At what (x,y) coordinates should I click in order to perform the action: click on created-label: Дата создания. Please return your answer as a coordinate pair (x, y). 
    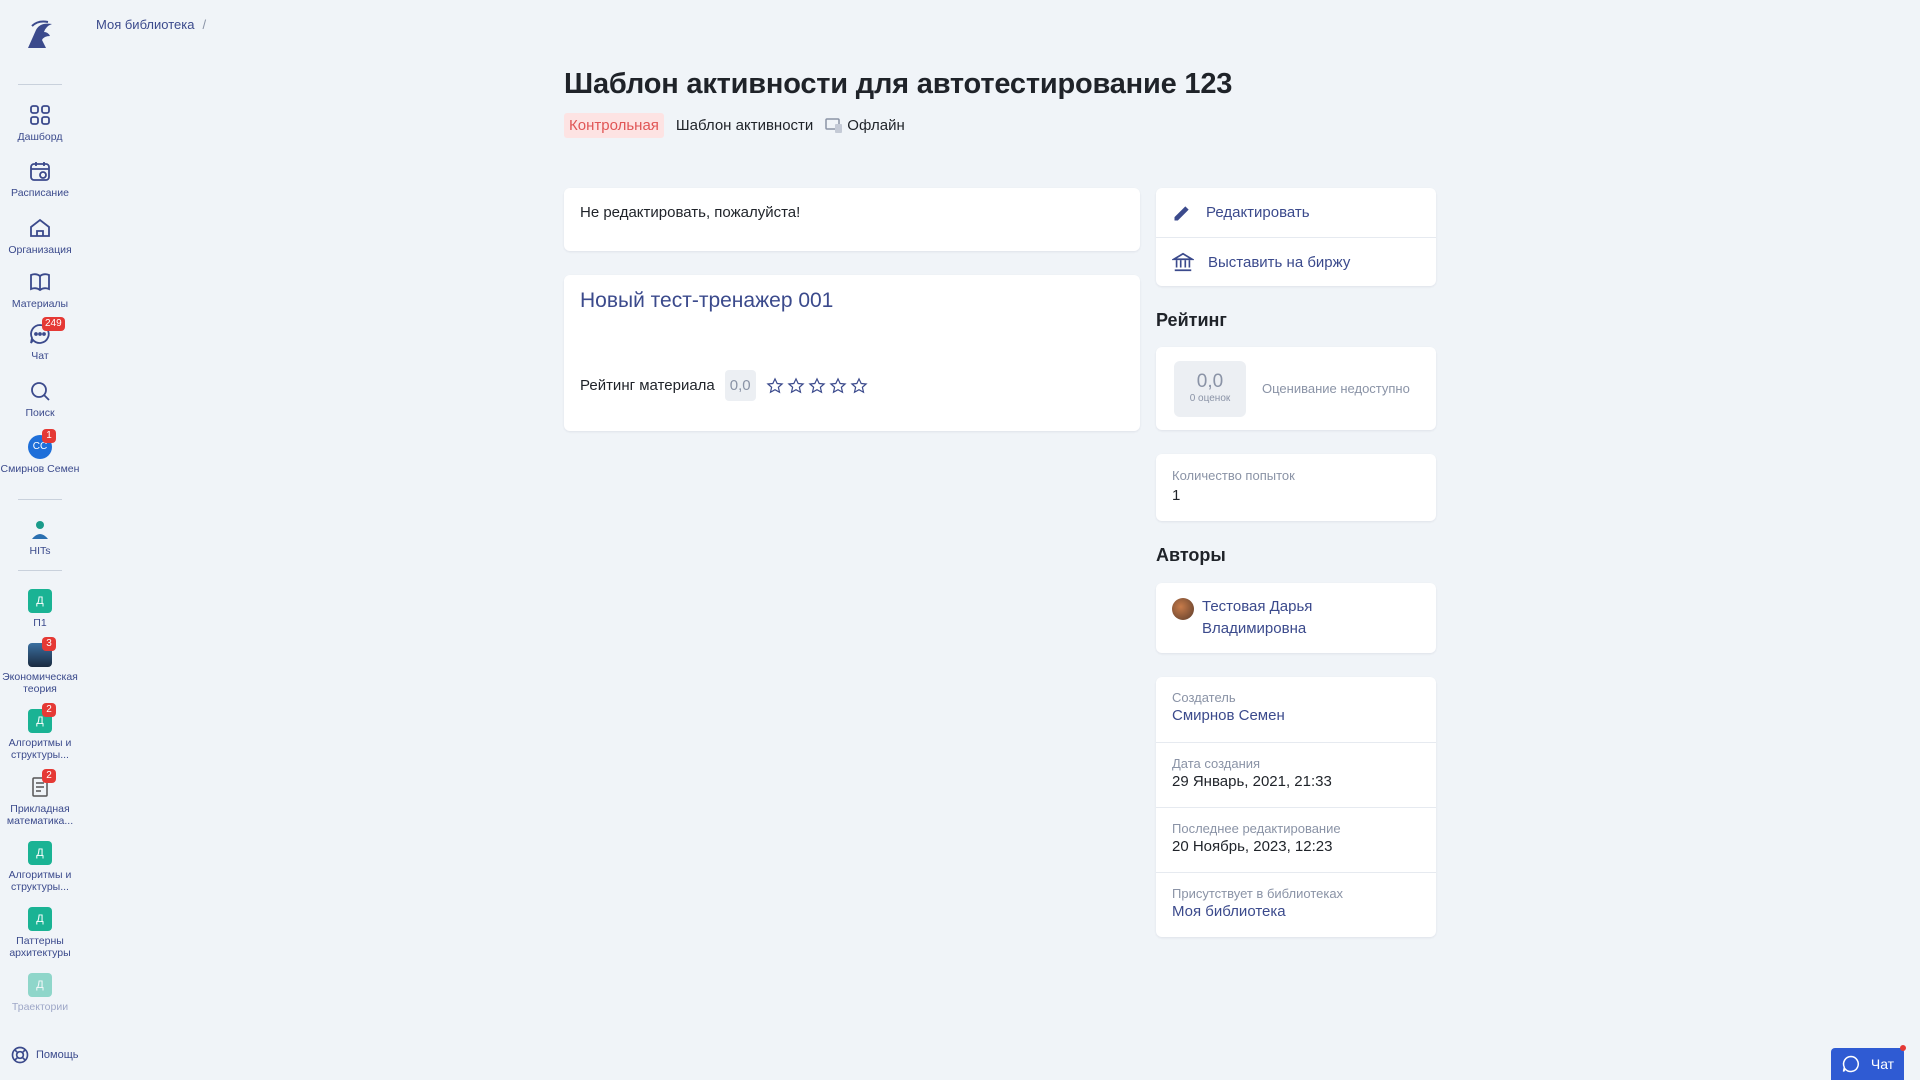
    Looking at the image, I should click on (1216, 763).